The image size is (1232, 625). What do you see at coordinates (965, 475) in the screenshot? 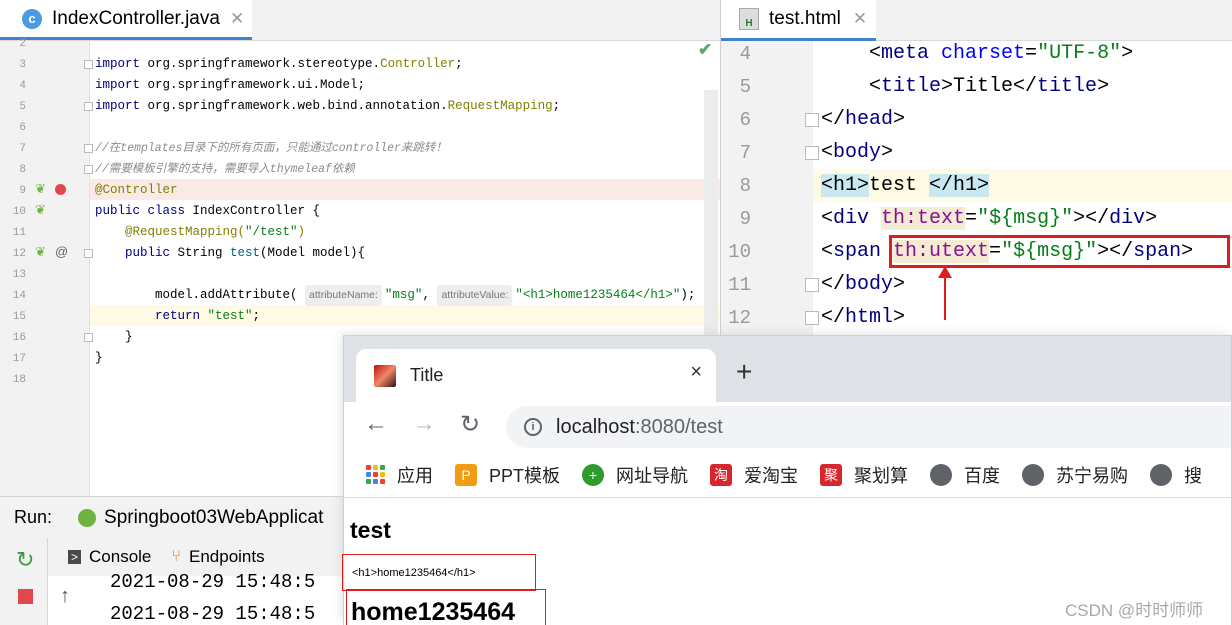
I see `bookmark-baidu: 百度` at bounding box center [965, 475].